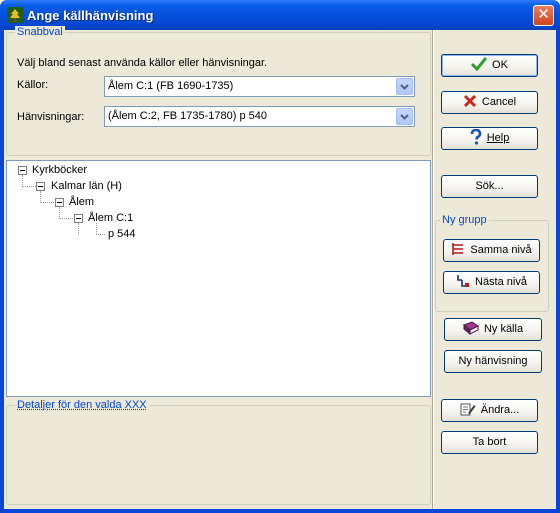 This screenshot has height=513, width=560. I want to click on ny-hanvisning-button: Ny hänvisning, so click(493, 361).